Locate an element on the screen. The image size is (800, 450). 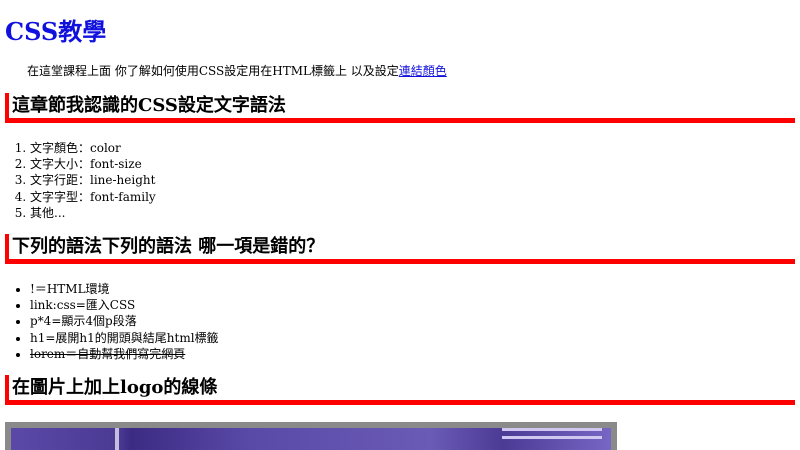
list-item: 文字字型：font-family is located at coordinates (93, 197).